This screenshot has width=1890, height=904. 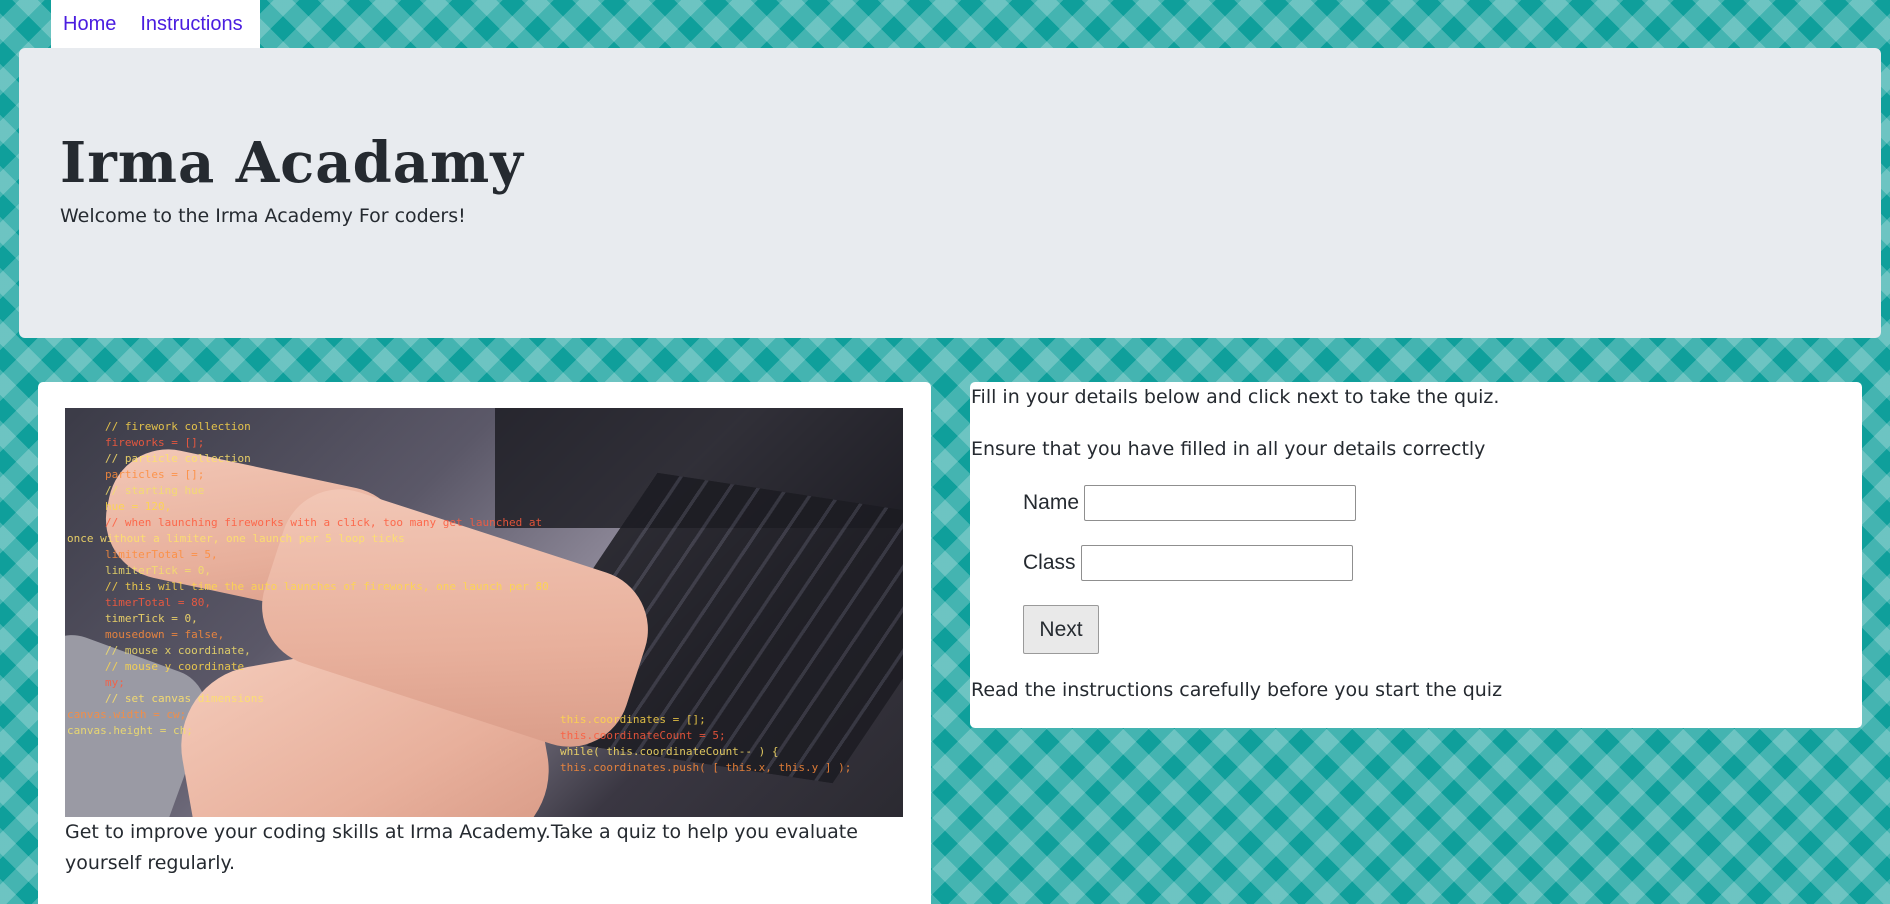 I want to click on photo-code-line: // mouse y coordinate, so click(x=175, y=666).